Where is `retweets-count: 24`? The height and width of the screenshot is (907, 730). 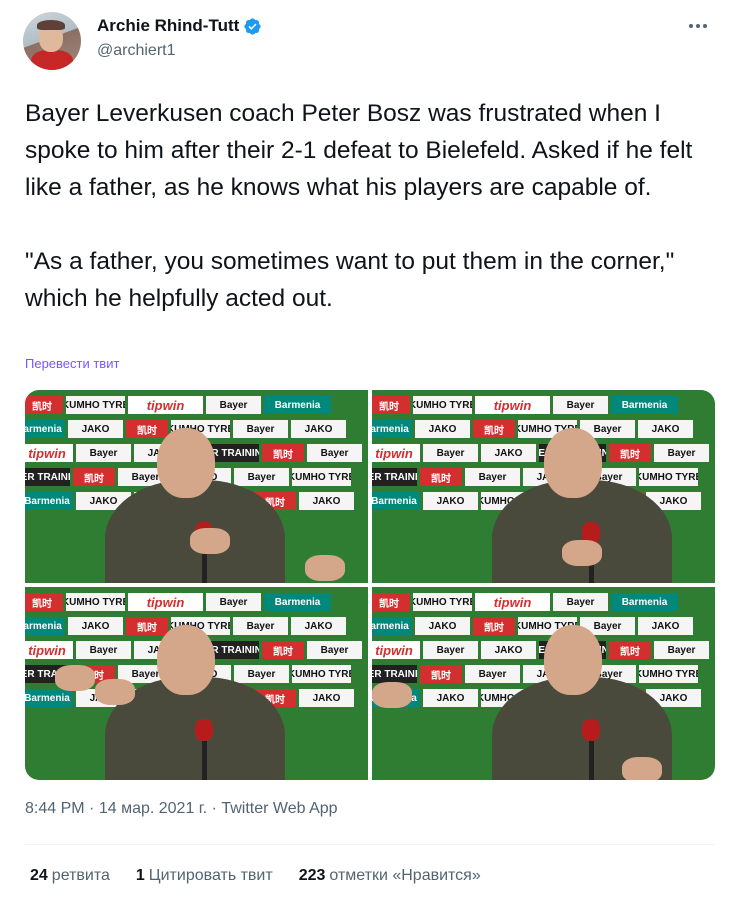 retweets-count: 24 is located at coordinates (39, 875).